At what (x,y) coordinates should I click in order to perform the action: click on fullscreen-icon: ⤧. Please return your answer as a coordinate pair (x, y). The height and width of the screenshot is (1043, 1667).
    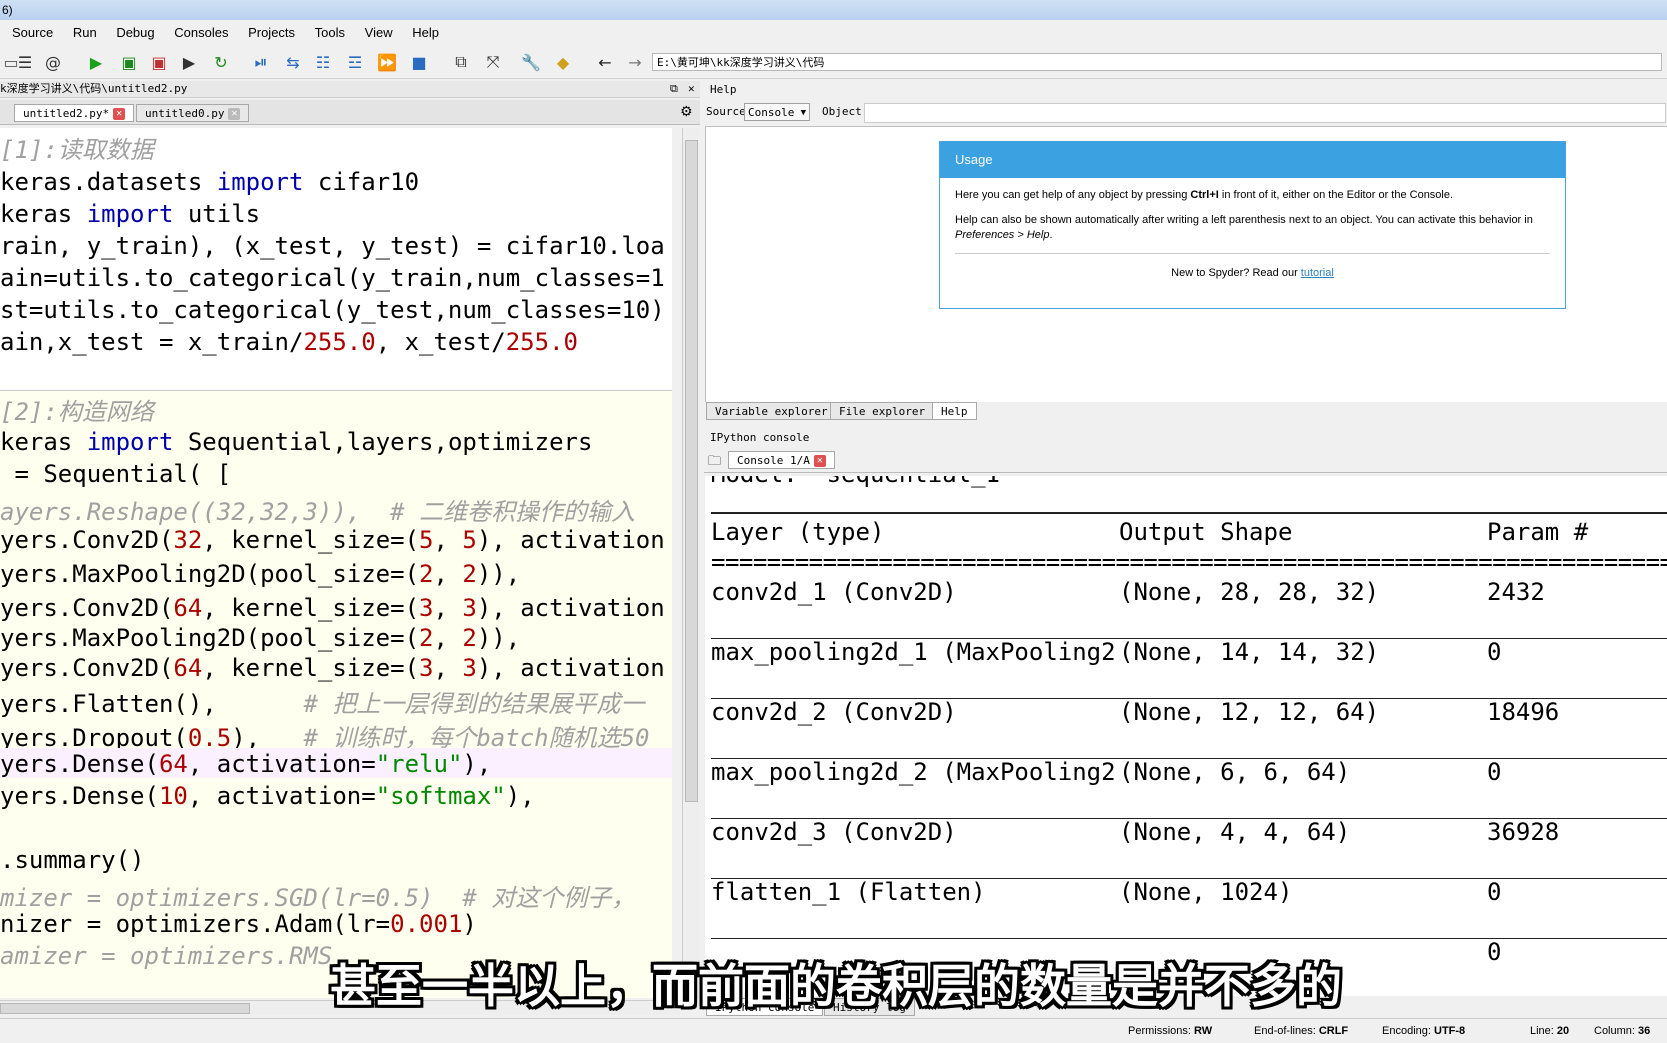
    Looking at the image, I should click on (493, 62).